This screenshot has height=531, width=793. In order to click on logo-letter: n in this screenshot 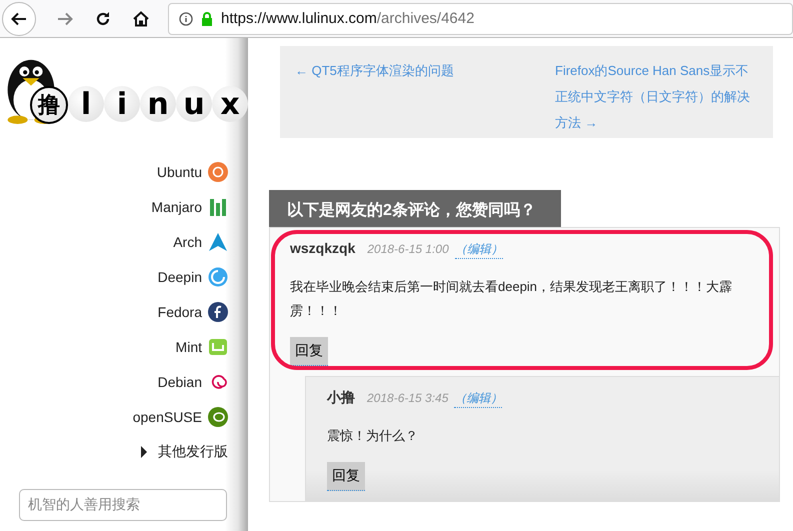, I will do `click(158, 104)`.